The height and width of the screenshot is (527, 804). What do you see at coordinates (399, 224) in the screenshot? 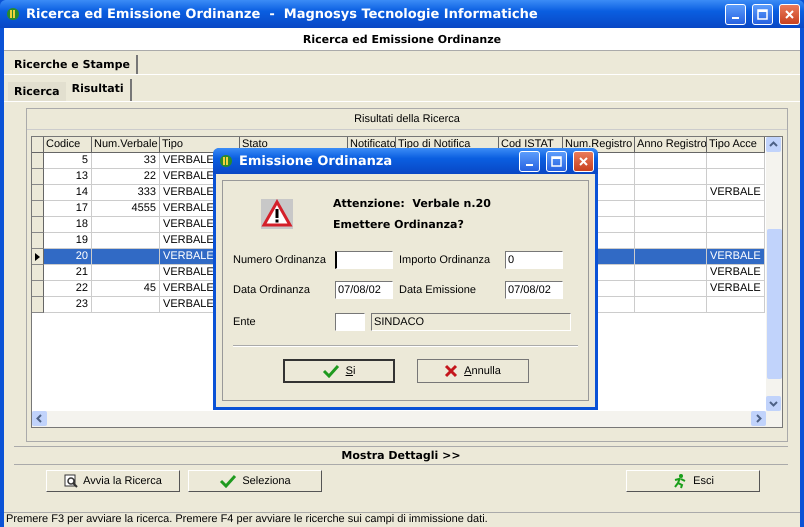
I see `dialog-message: Emettere Ordinanza?` at bounding box center [399, 224].